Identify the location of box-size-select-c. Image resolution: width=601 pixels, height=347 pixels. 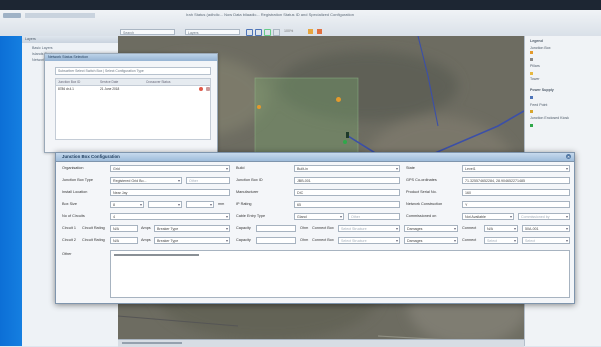
(200, 204).